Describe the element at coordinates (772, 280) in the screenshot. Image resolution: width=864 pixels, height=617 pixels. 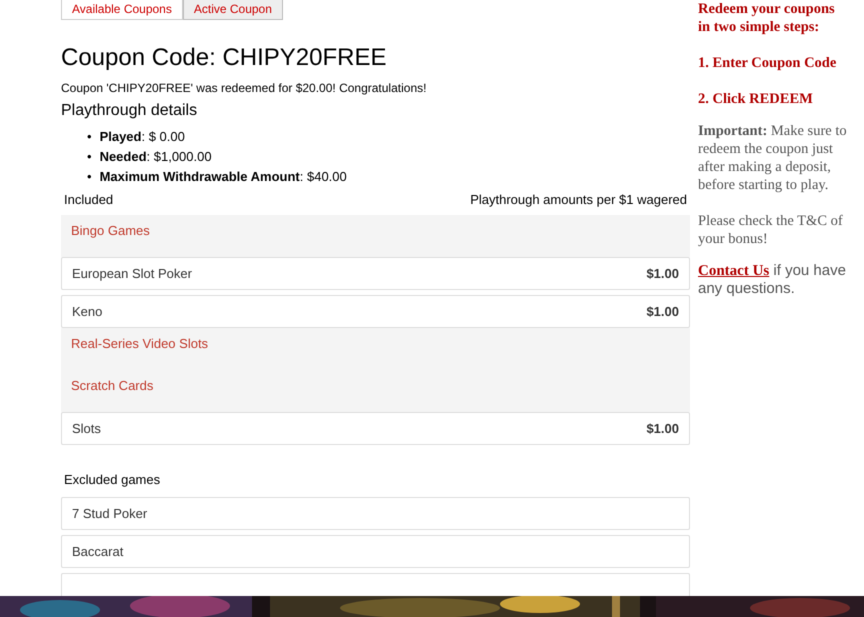
I see `contact-note: Contact Us if you have any questions.` at that location.